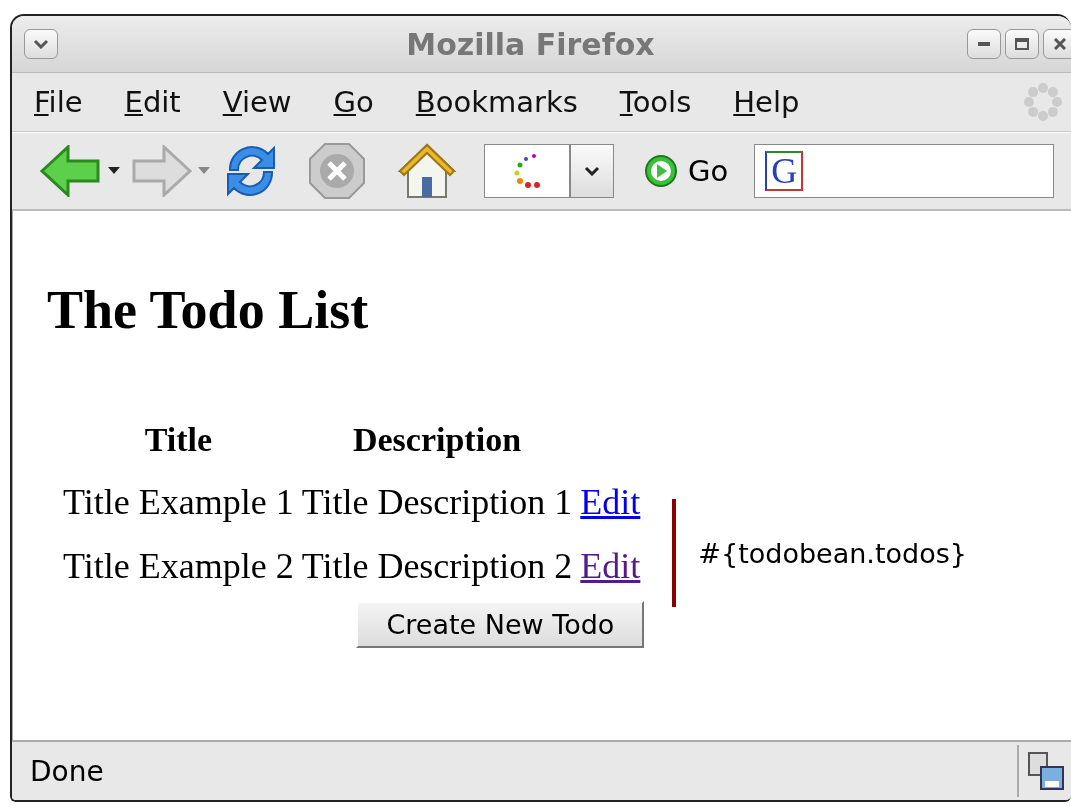  What do you see at coordinates (71, 171) in the screenshot?
I see `back-arrow-icon` at bounding box center [71, 171].